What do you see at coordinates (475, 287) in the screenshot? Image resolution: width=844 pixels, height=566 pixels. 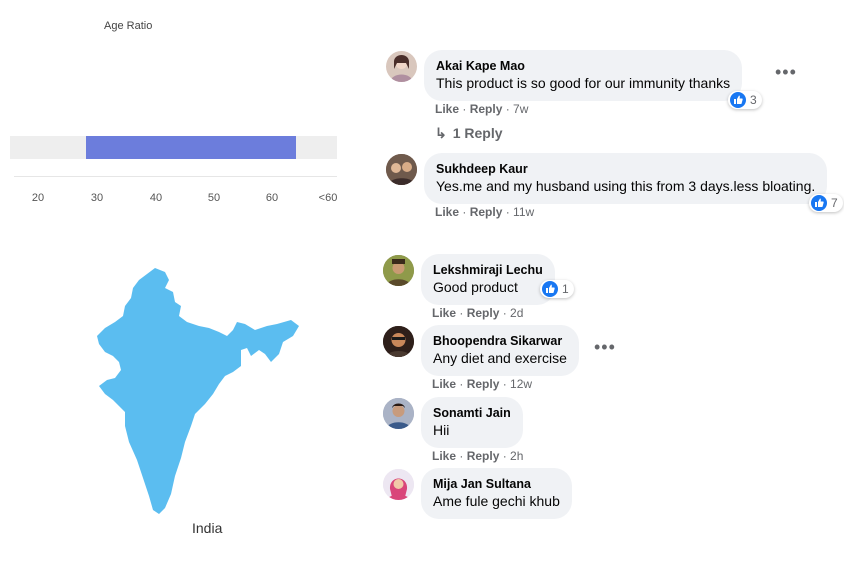 I see `comment-text: Good product` at bounding box center [475, 287].